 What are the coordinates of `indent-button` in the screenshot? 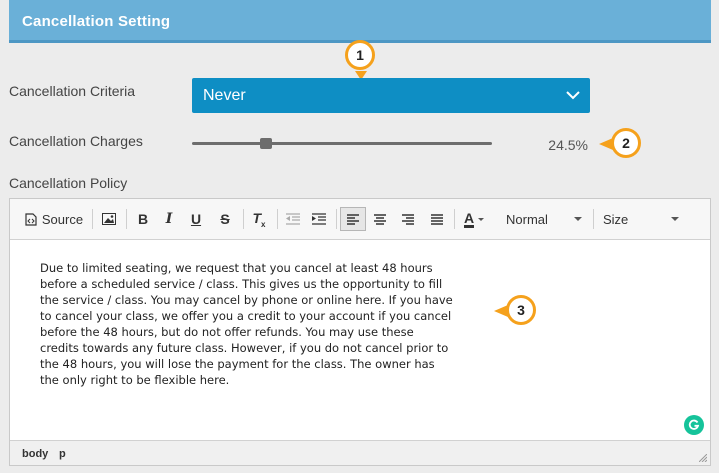 It's located at (319, 219).